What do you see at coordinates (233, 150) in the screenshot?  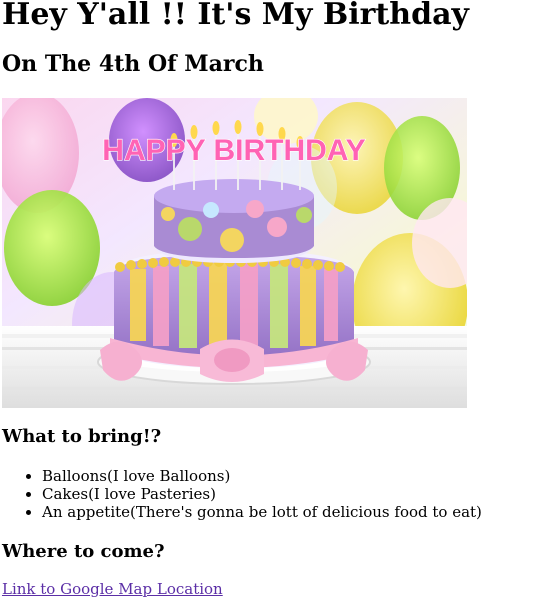 I see `cake-topper-text: HAPPY BIRTHDAY` at bounding box center [233, 150].